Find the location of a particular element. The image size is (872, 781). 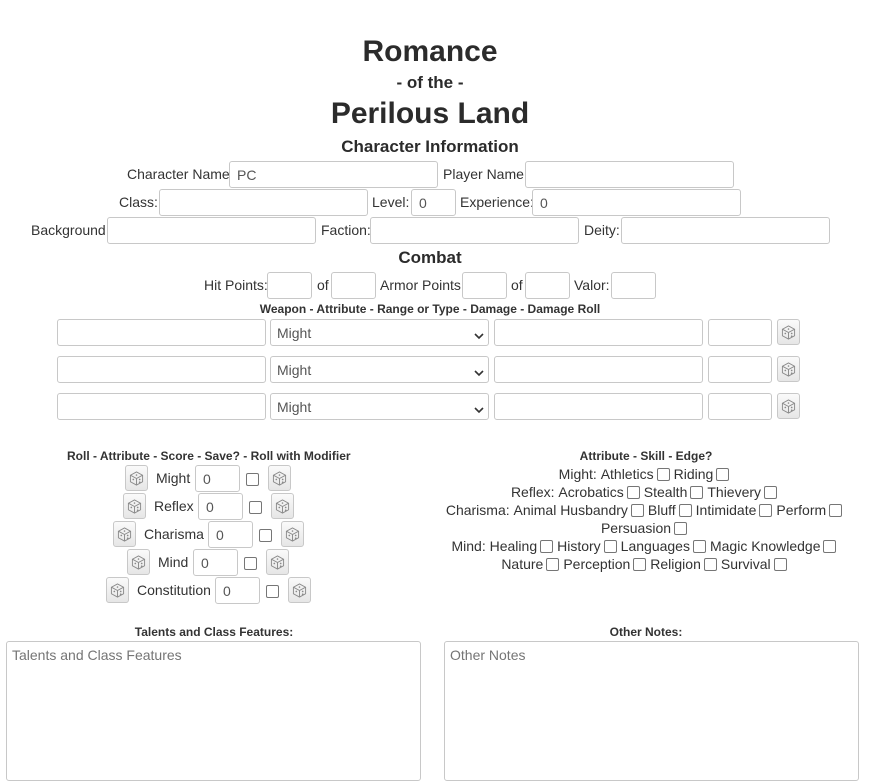

background-label: Background: is located at coordinates (70, 230).